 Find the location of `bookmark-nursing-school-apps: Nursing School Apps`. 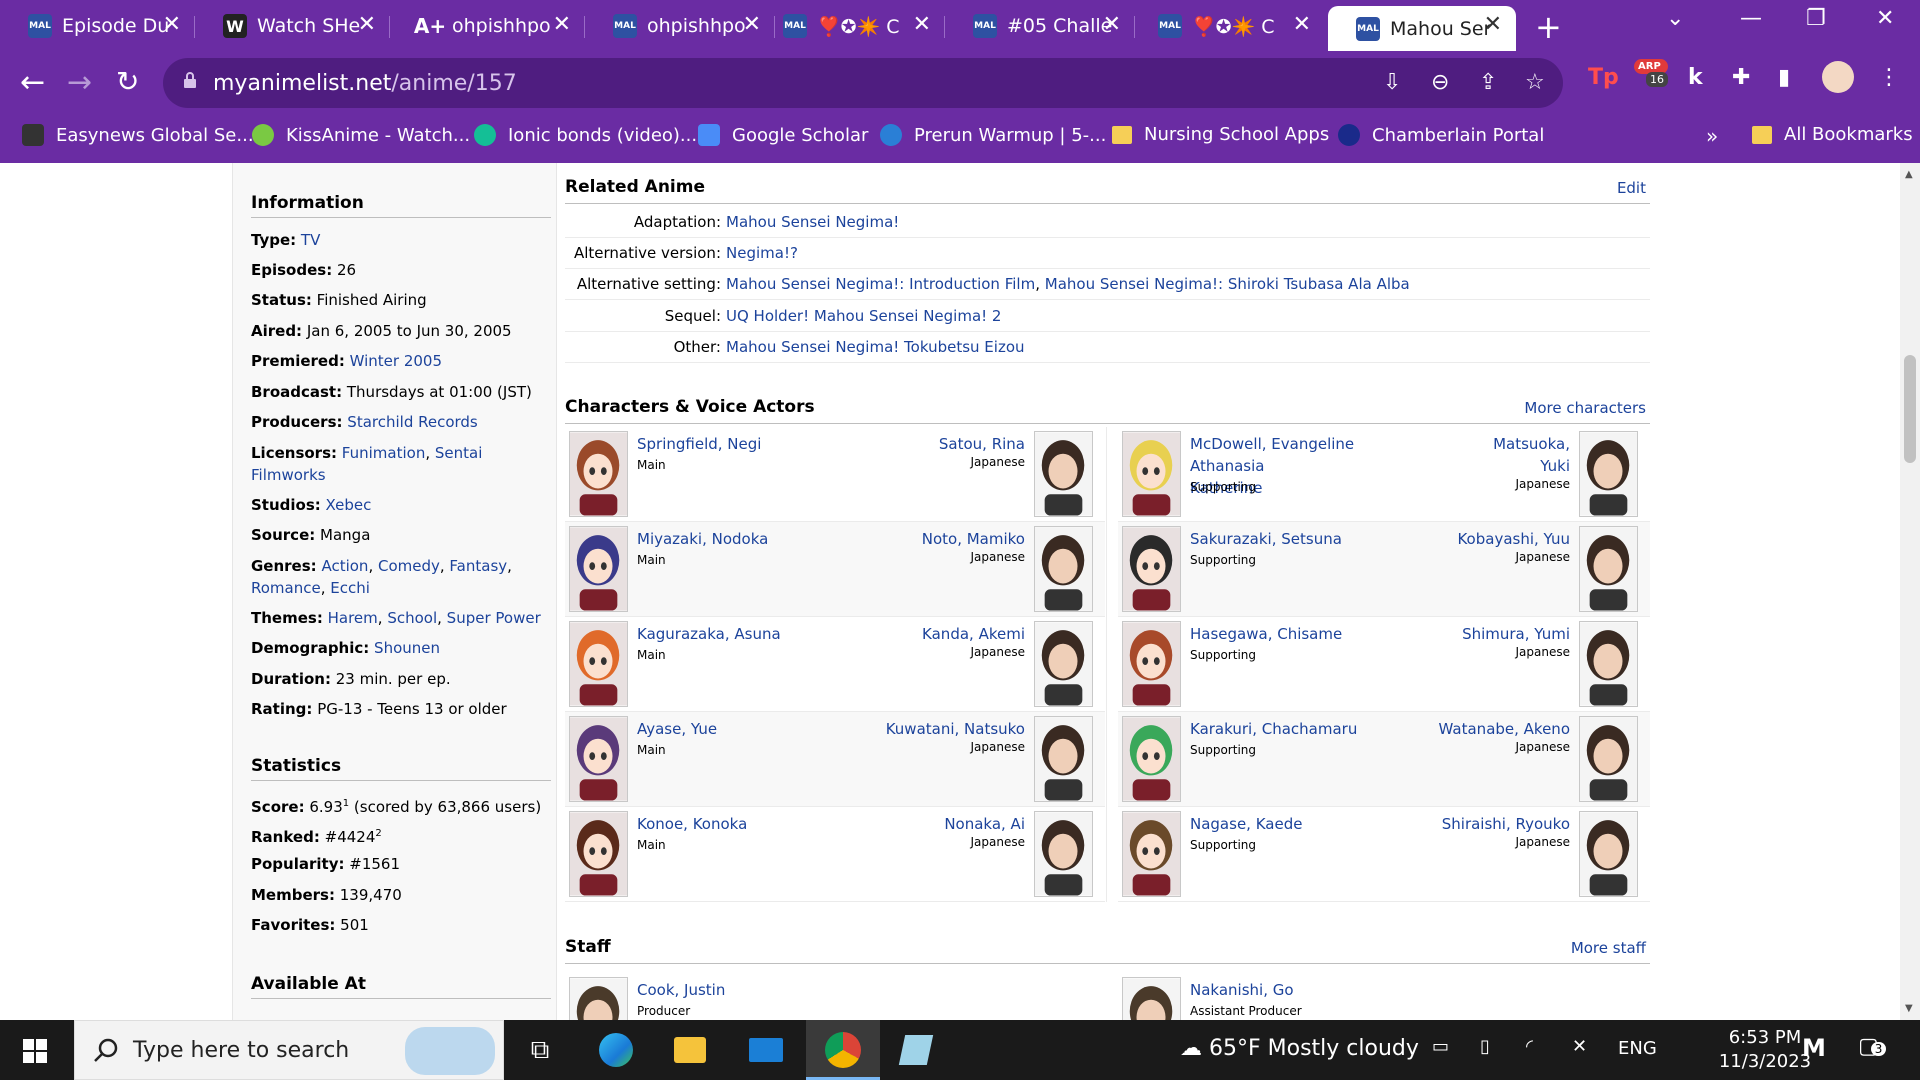

bookmark-nursing-school-apps: Nursing School Apps is located at coordinates (1220, 134).